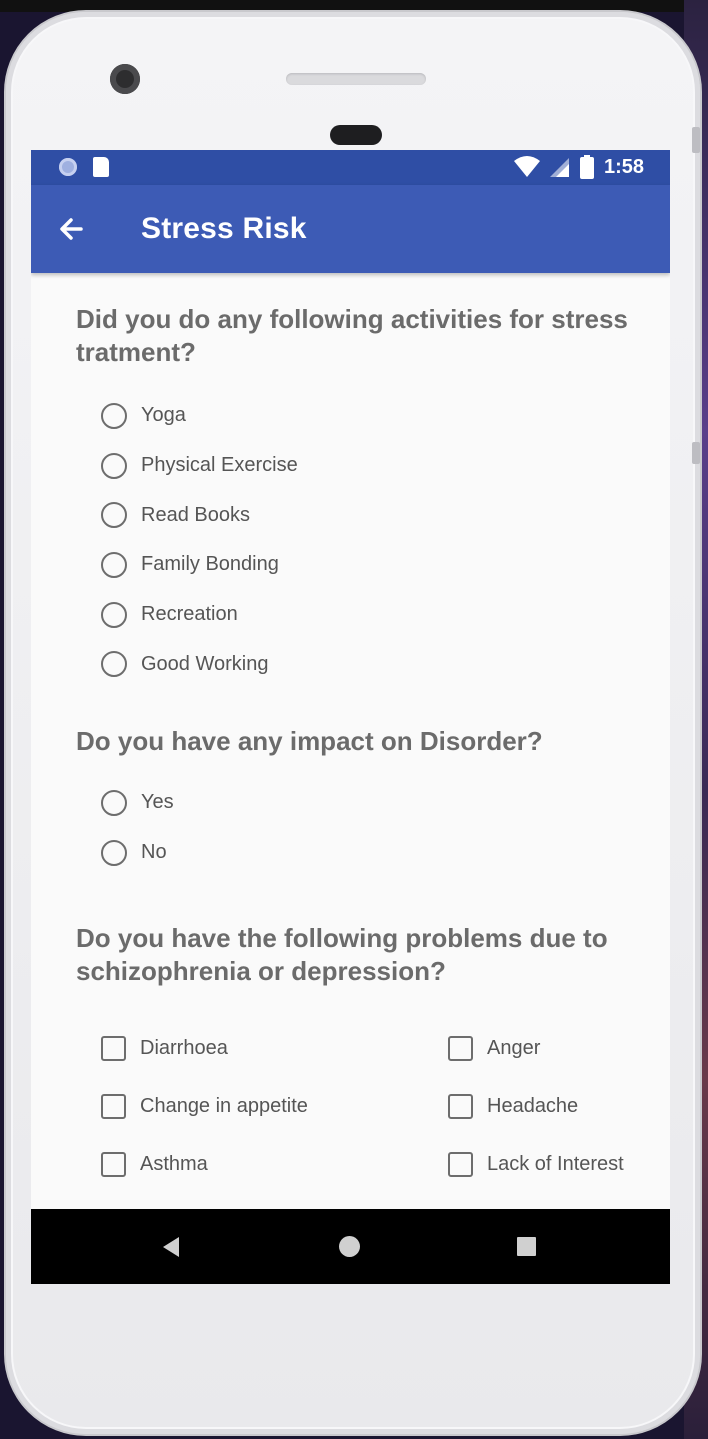 Image resolution: width=708 pixels, height=1439 pixels. Describe the element at coordinates (205, 663) in the screenshot. I see `option-label: Good Working` at that location.